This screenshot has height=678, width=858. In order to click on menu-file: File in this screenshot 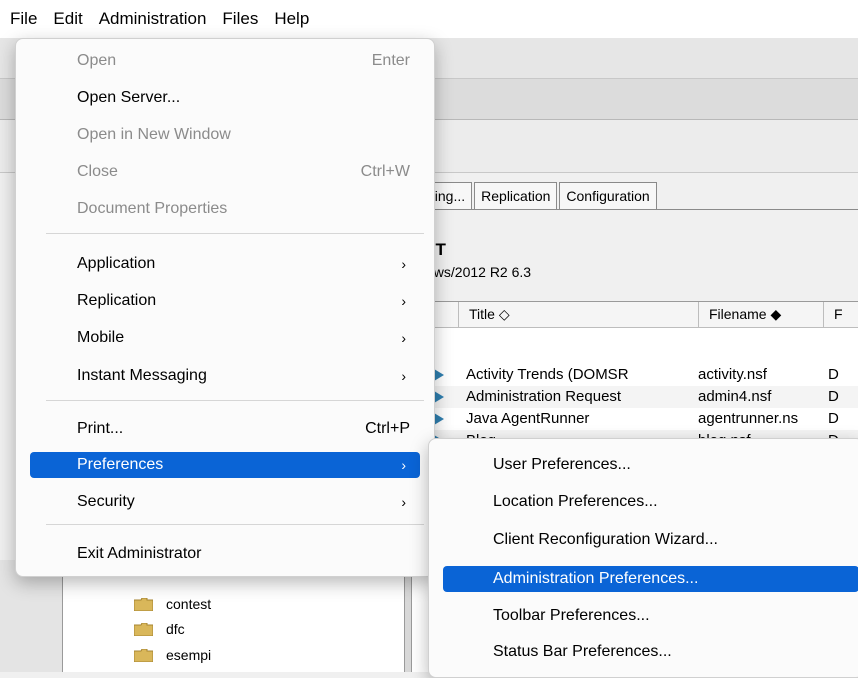, I will do `click(22, 19)`.